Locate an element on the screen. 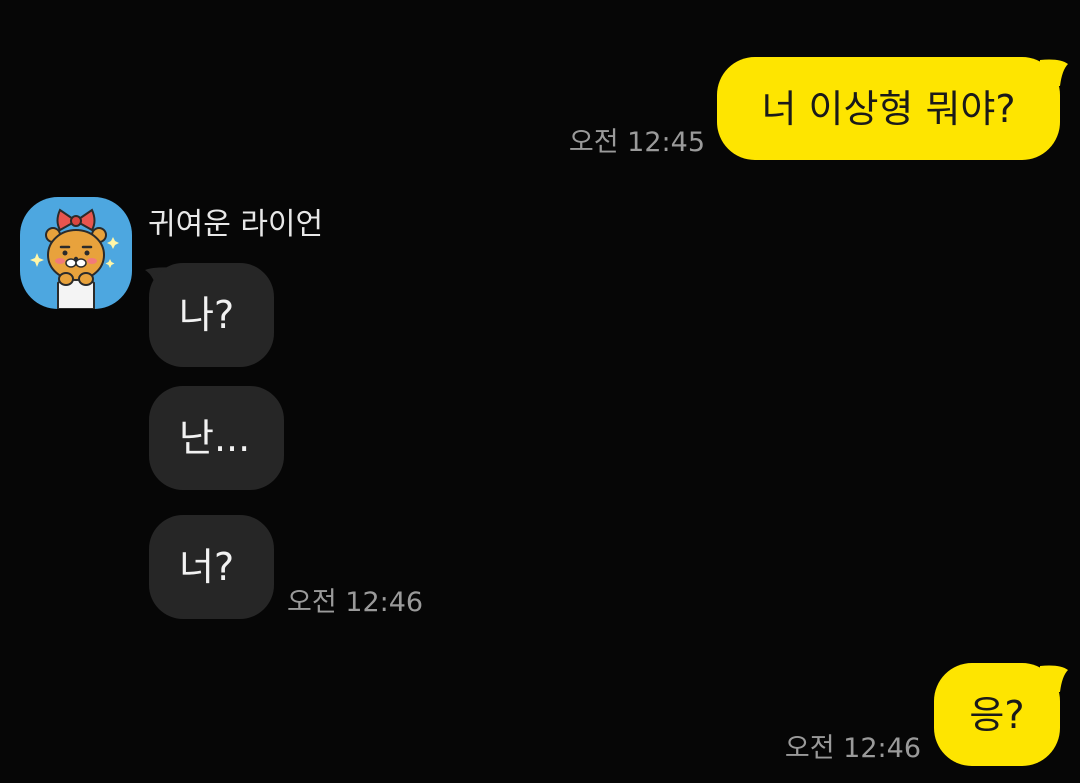 The image size is (1080, 783). incoming-message-bubble: 나? is located at coordinates (211, 315).